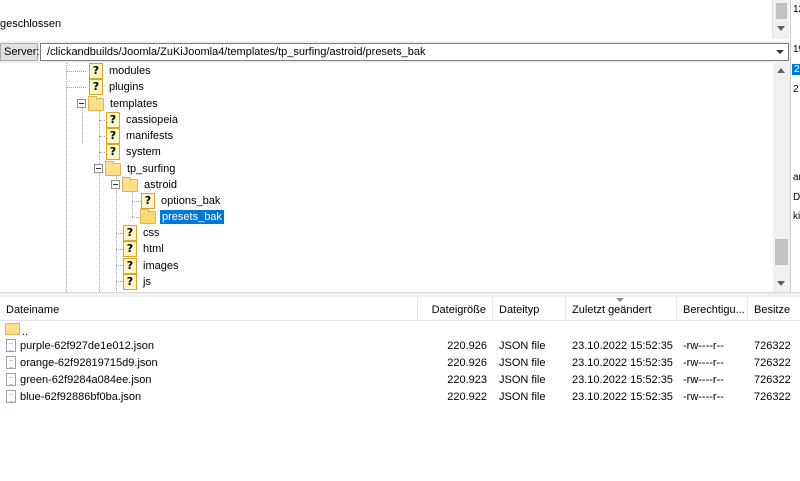  What do you see at coordinates (181, 201) in the screenshot?
I see `tree-item-options-bak: ? options_bak` at bounding box center [181, 201].